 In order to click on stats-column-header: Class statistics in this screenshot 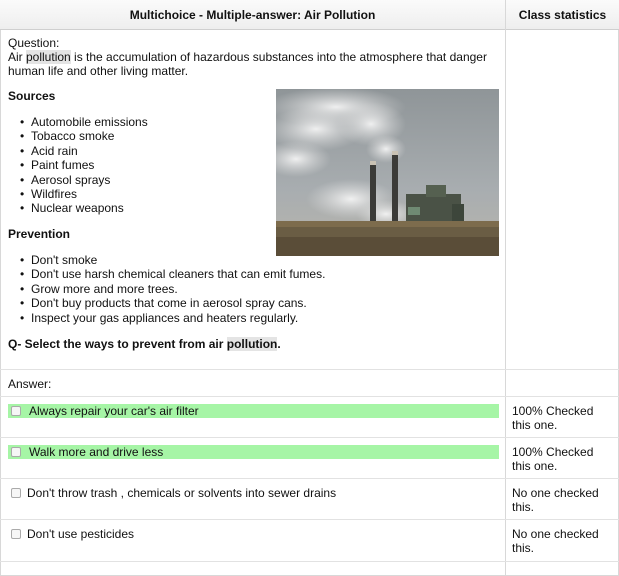, I will do `click(562, 15)`.